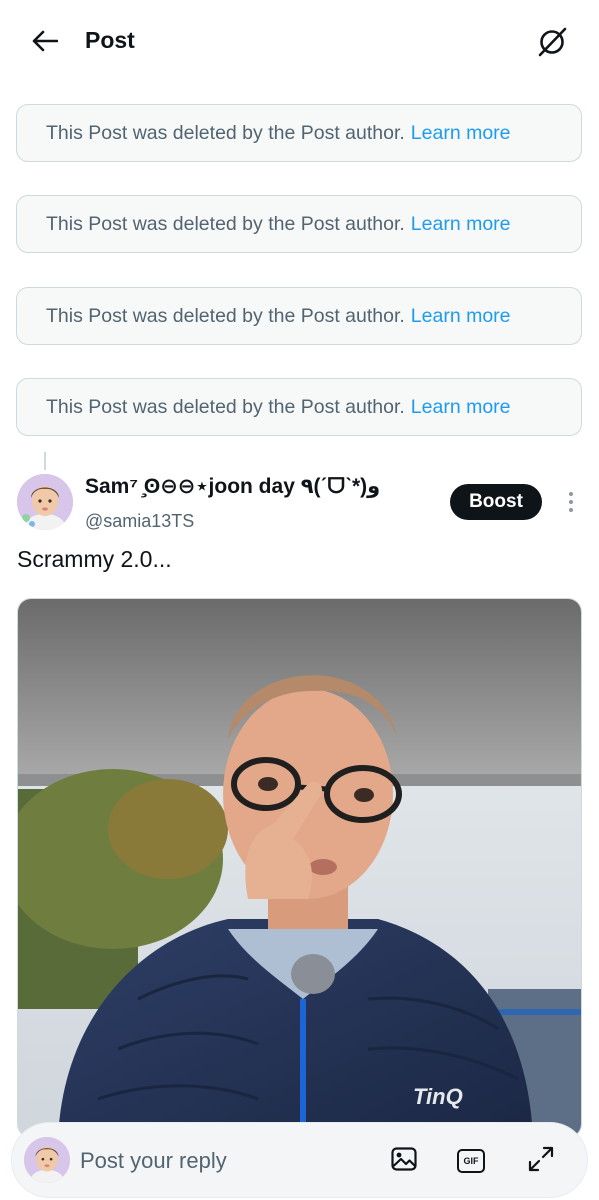 The width and height of the screenshot is (599, 1200). I want to click on add-photo-button, so click(404, 1161).